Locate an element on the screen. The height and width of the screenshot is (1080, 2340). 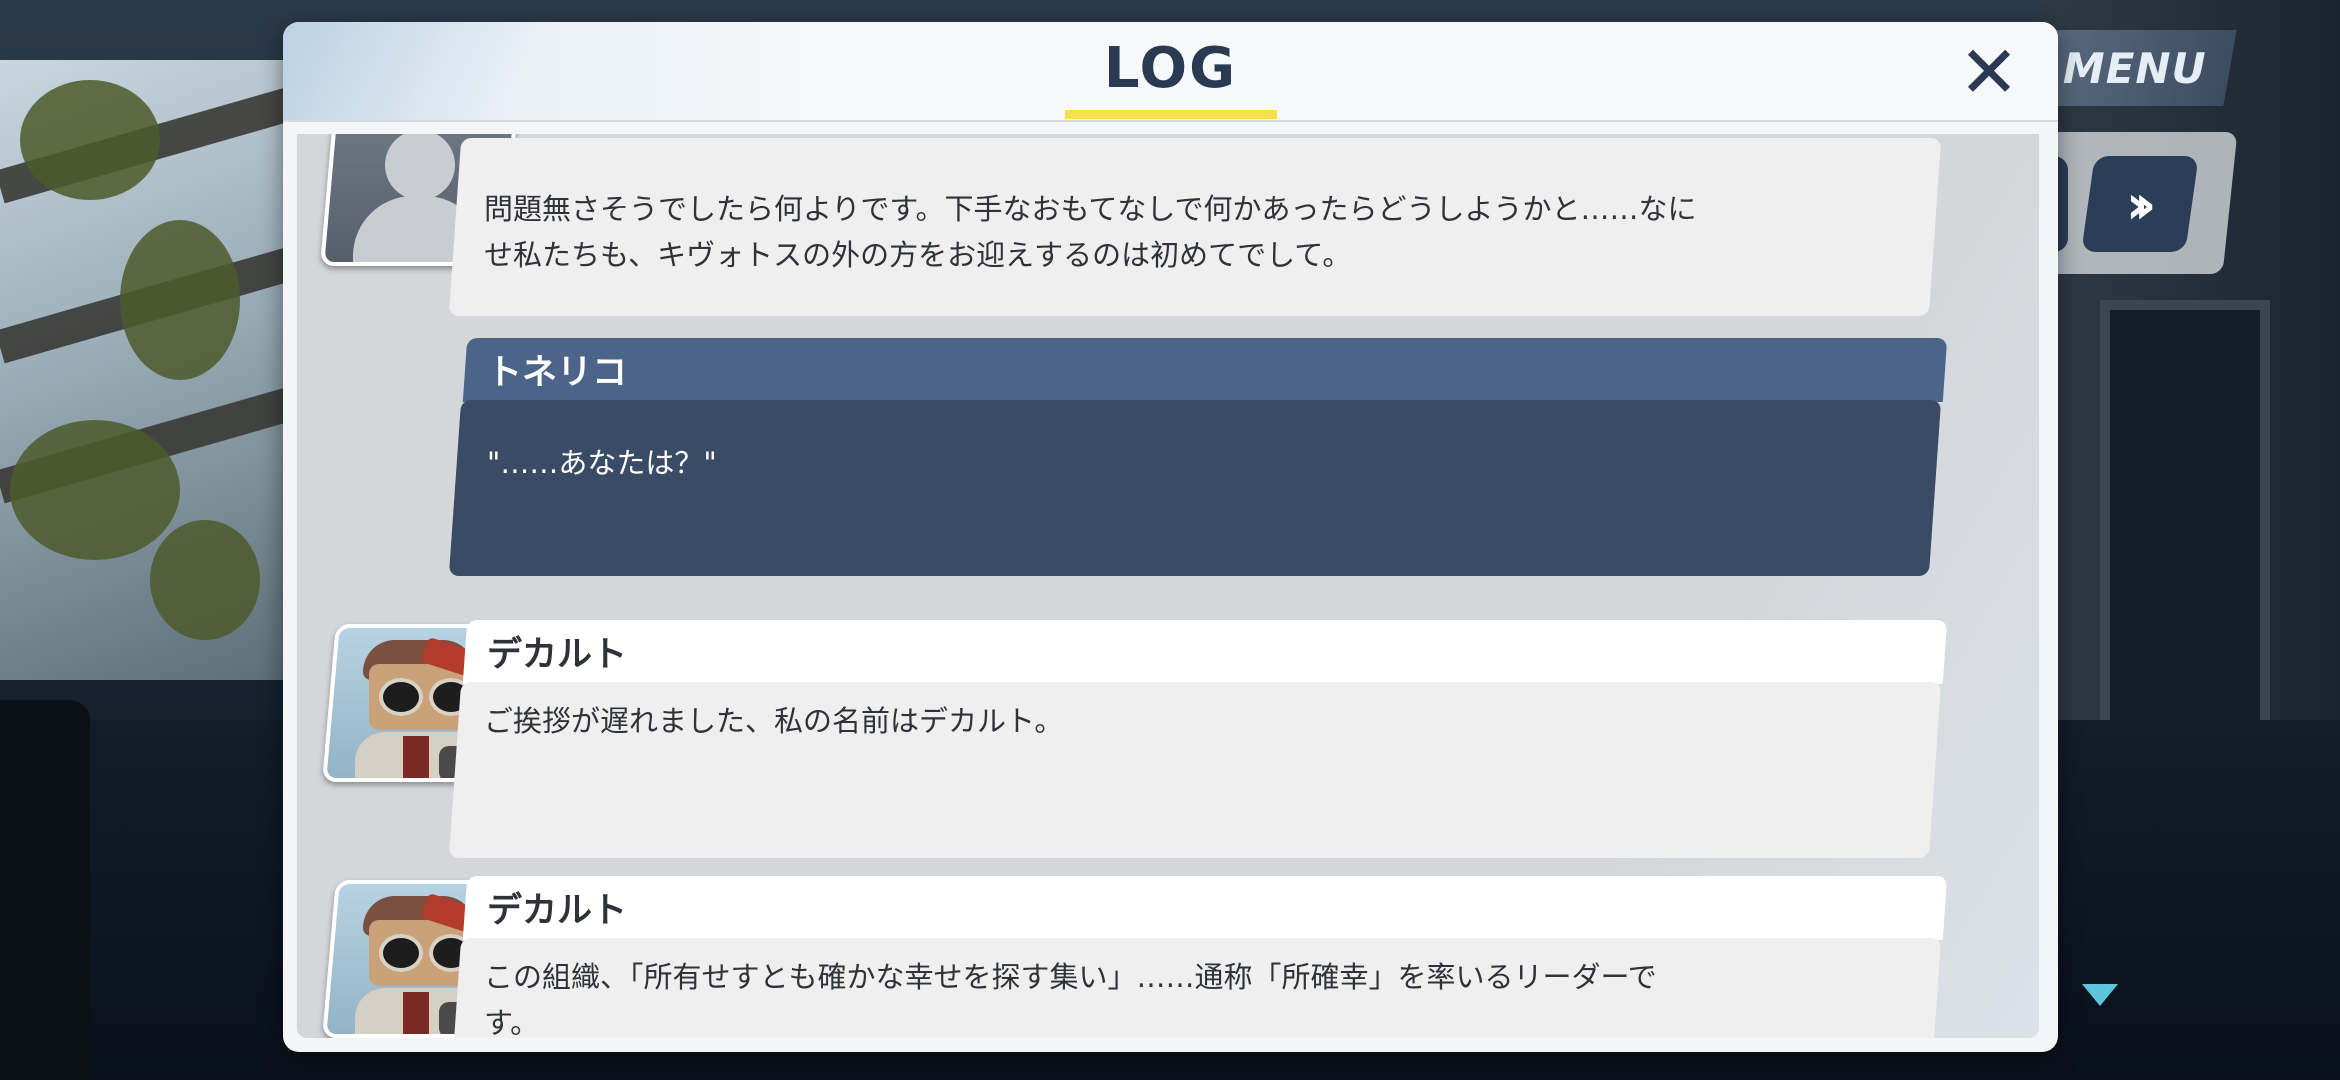
silhouette-head is located at coordinates (420, 167).